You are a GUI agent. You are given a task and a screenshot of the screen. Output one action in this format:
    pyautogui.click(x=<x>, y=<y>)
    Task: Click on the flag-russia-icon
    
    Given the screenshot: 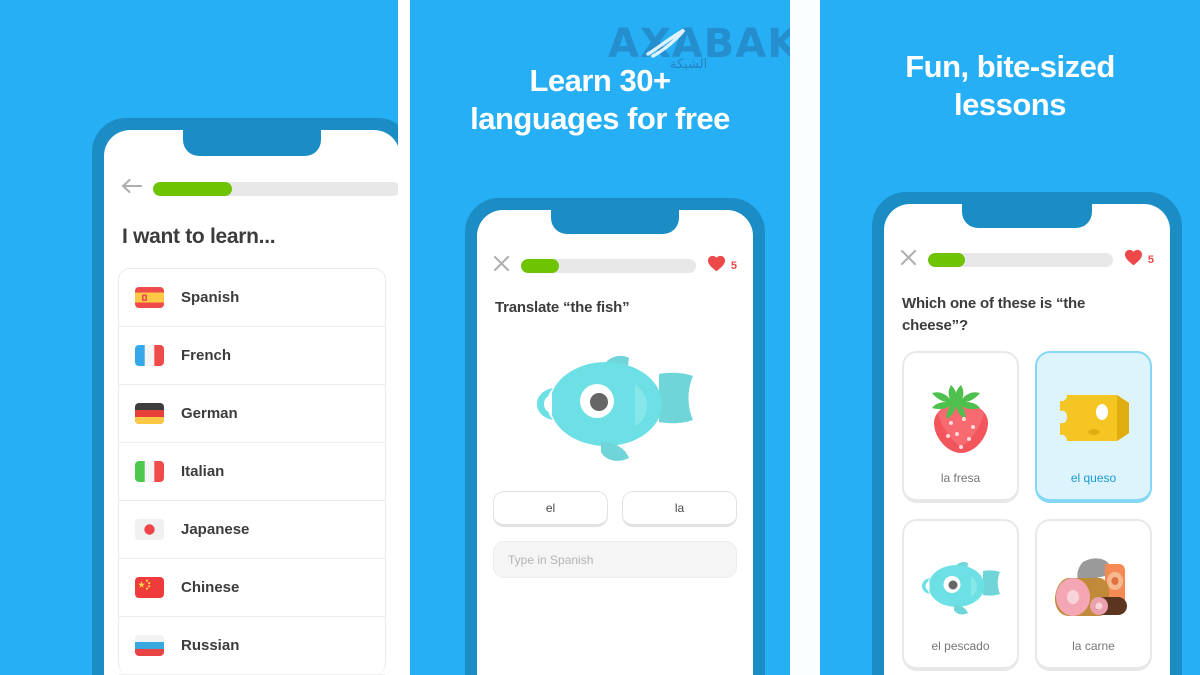 What is the action you would take?
    pyautogui.click(x=149, y=645)
    